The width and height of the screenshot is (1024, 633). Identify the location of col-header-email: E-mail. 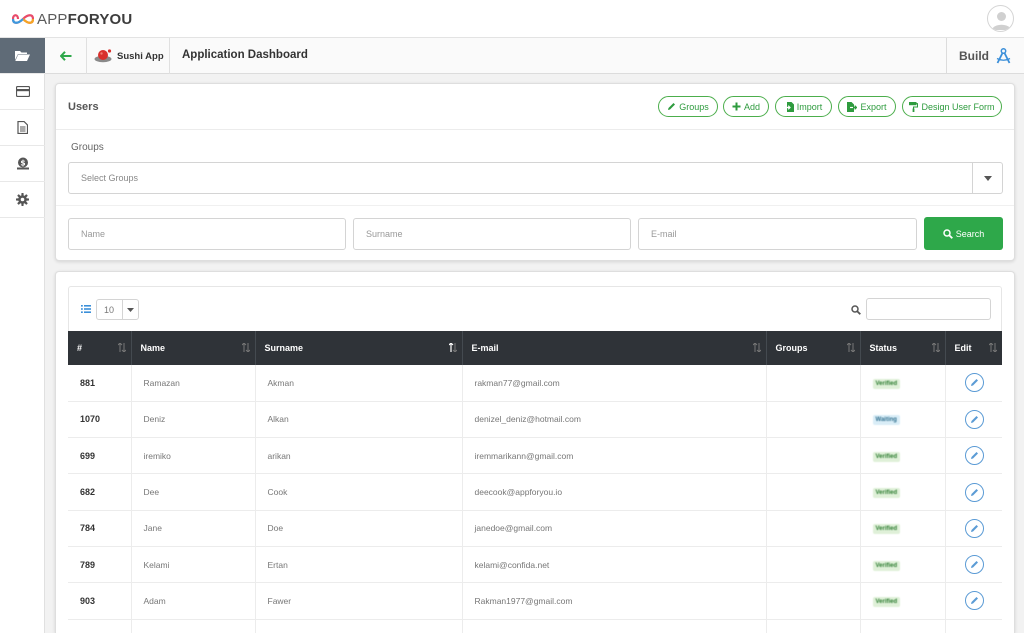
(614, 348).